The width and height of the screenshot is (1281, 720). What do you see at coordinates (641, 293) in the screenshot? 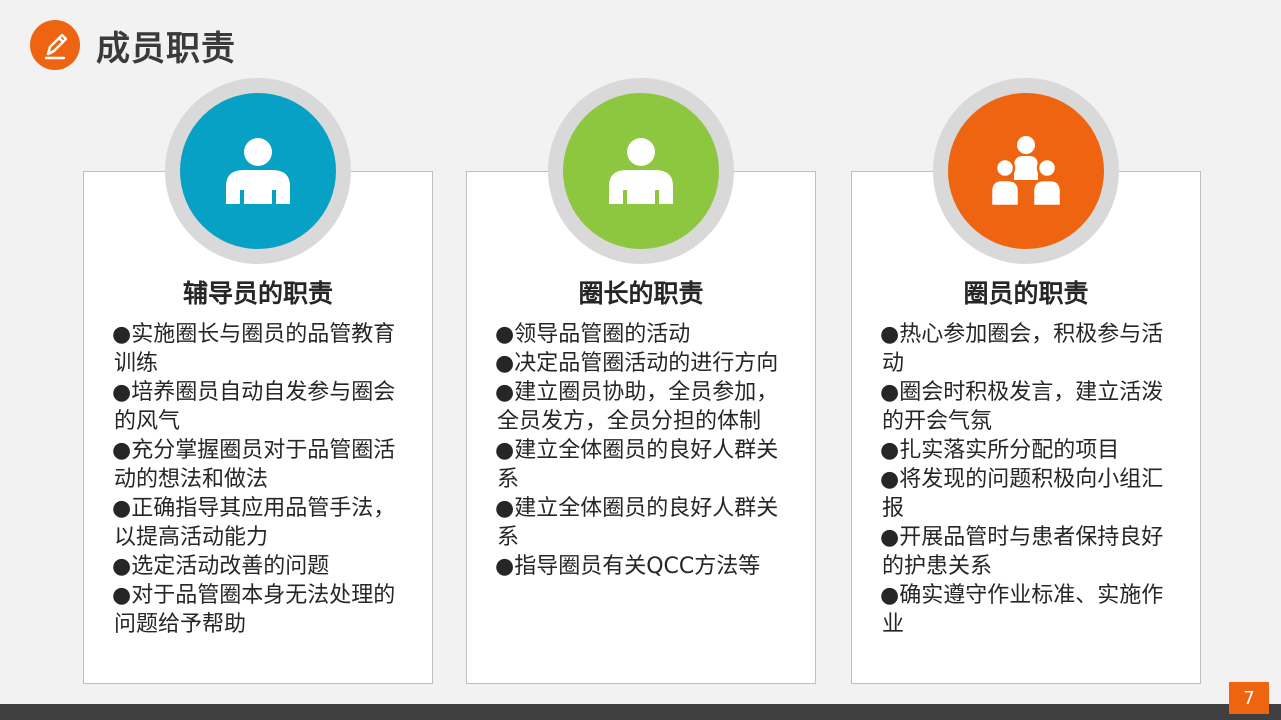
I see `card-title: 圈长的职责` at bounding box center [641, 293].